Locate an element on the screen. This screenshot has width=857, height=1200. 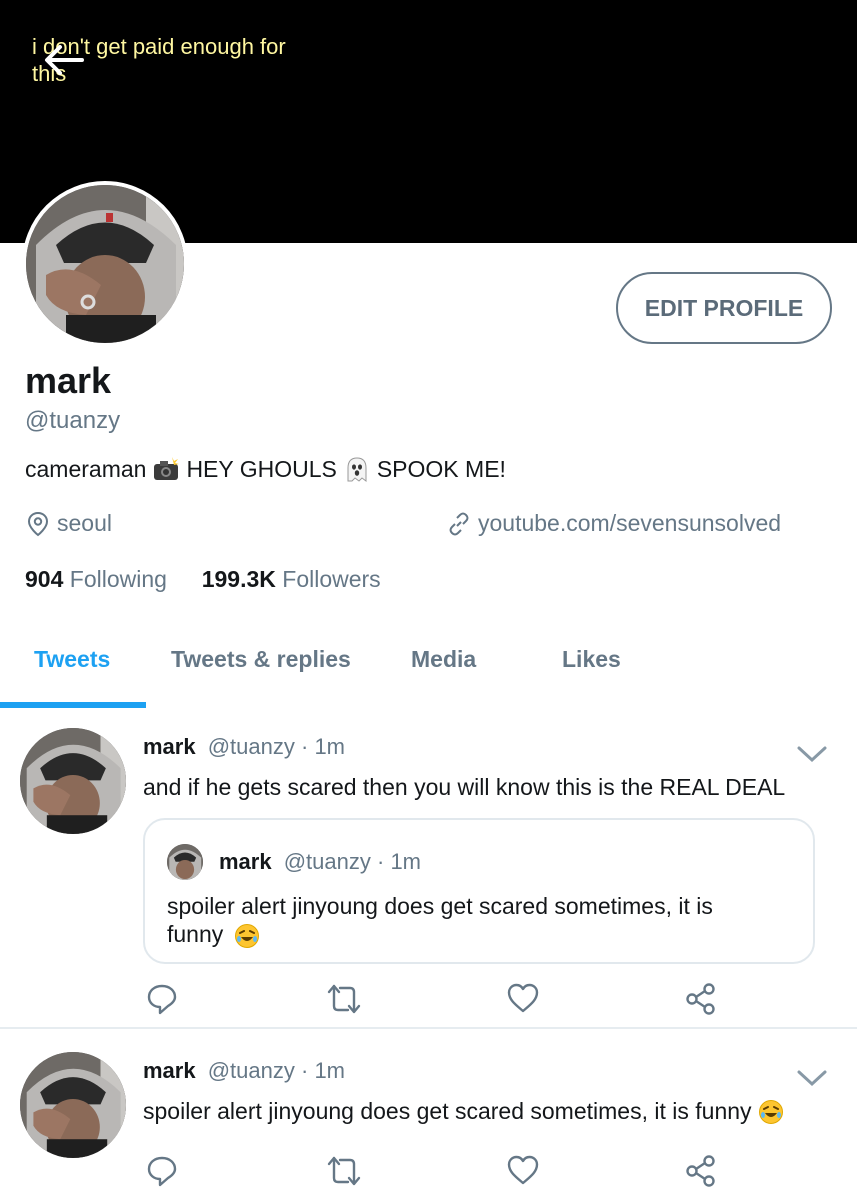
profile-location: seoul is located at coordinates (68, 523).